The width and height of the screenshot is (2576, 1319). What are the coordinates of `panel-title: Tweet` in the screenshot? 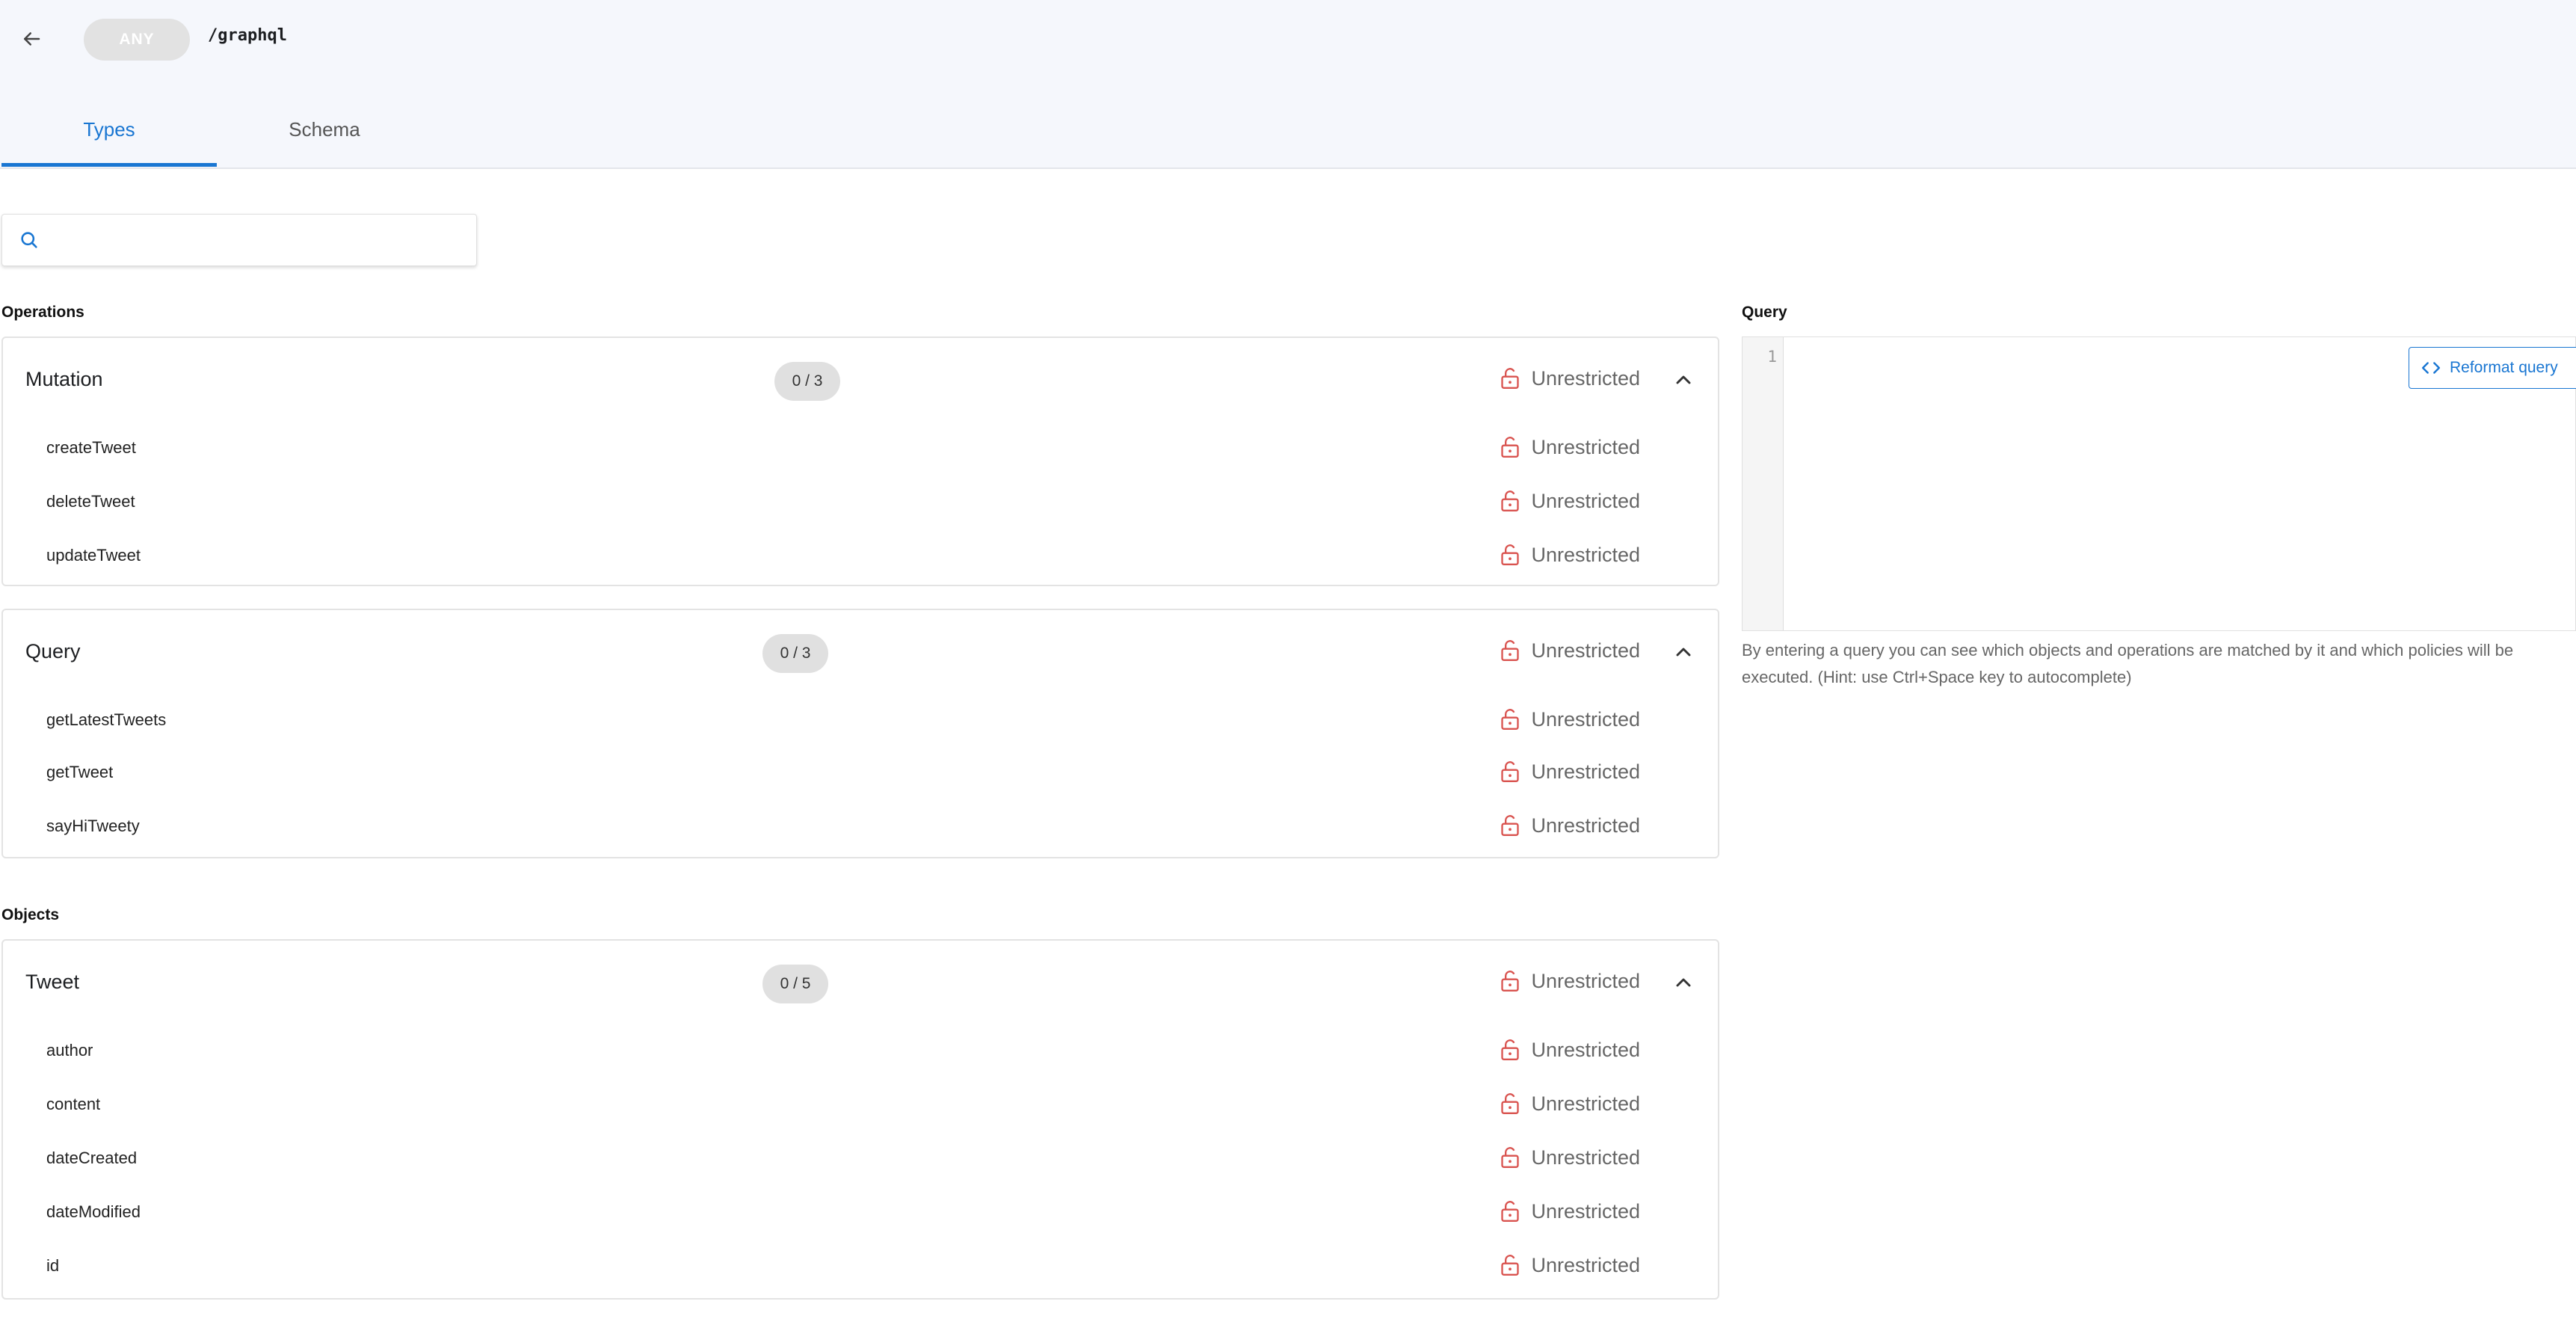 It's located at (52, 982).